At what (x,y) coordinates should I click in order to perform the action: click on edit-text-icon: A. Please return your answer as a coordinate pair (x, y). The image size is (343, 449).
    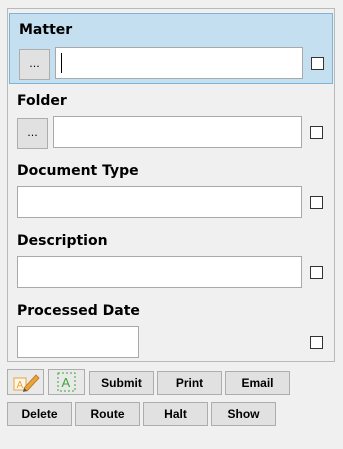
    Looking at the image, I should click on (26, 383).